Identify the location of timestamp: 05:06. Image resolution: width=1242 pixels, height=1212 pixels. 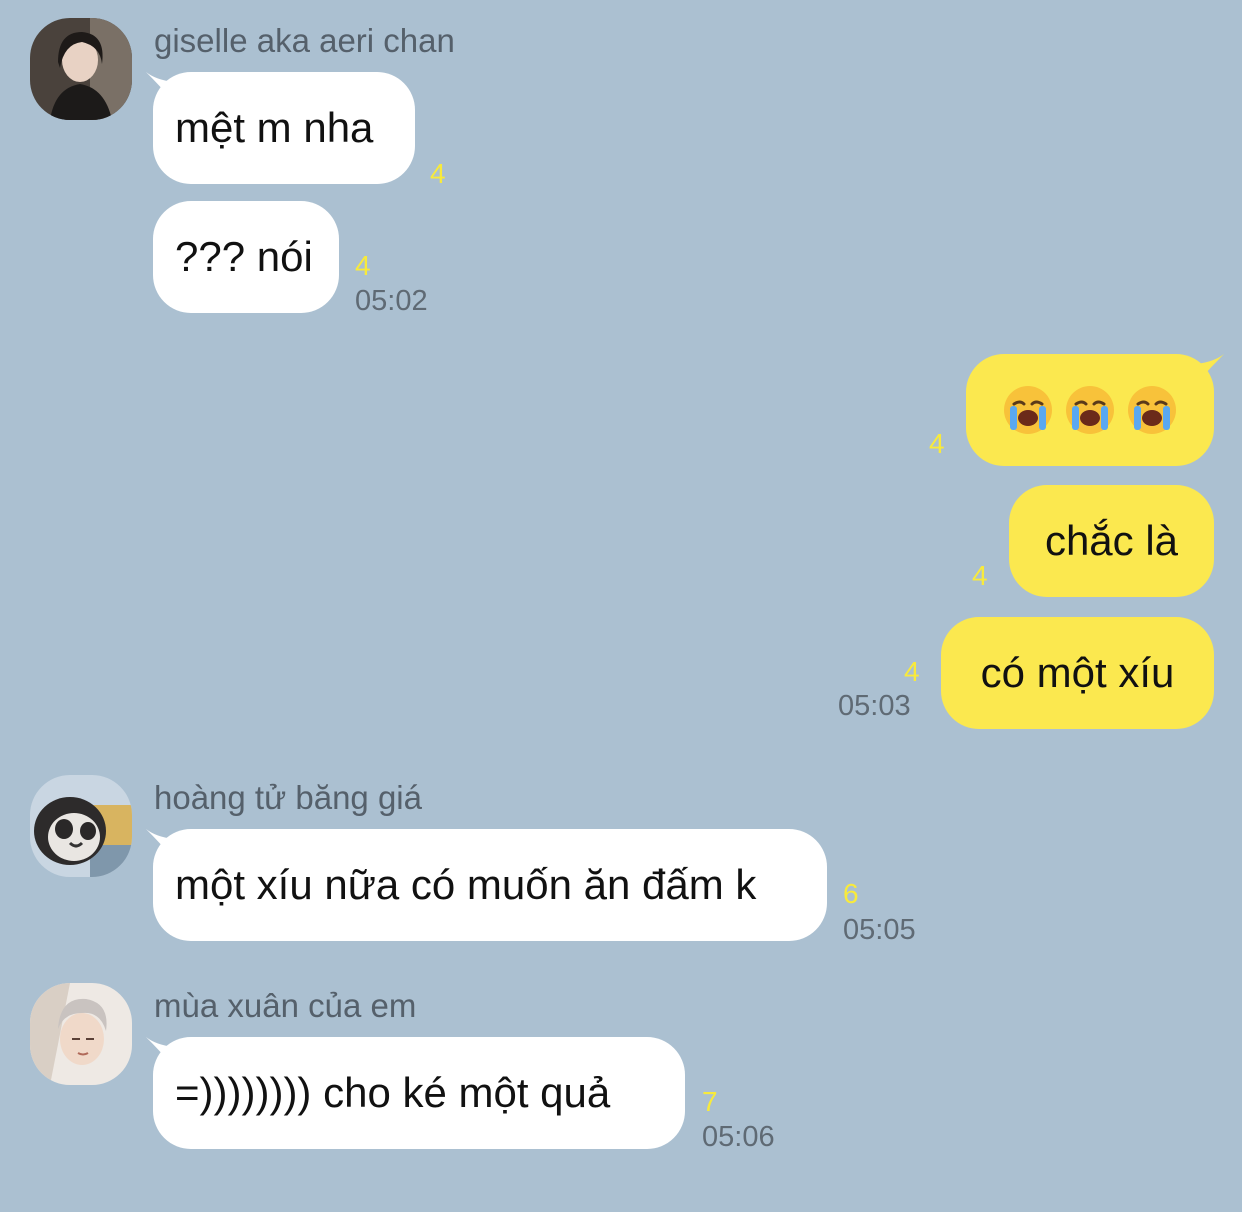
(738, 1137).